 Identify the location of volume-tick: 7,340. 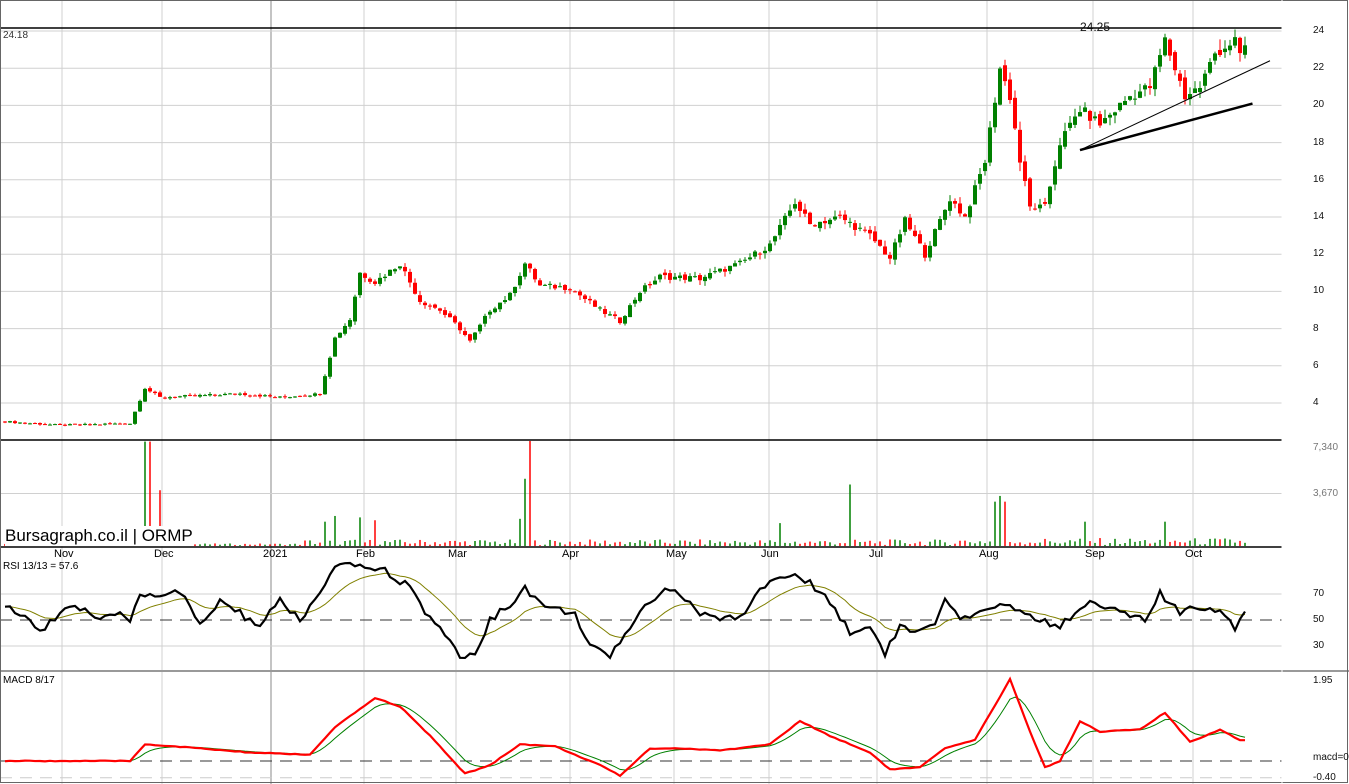
(1326, 447).